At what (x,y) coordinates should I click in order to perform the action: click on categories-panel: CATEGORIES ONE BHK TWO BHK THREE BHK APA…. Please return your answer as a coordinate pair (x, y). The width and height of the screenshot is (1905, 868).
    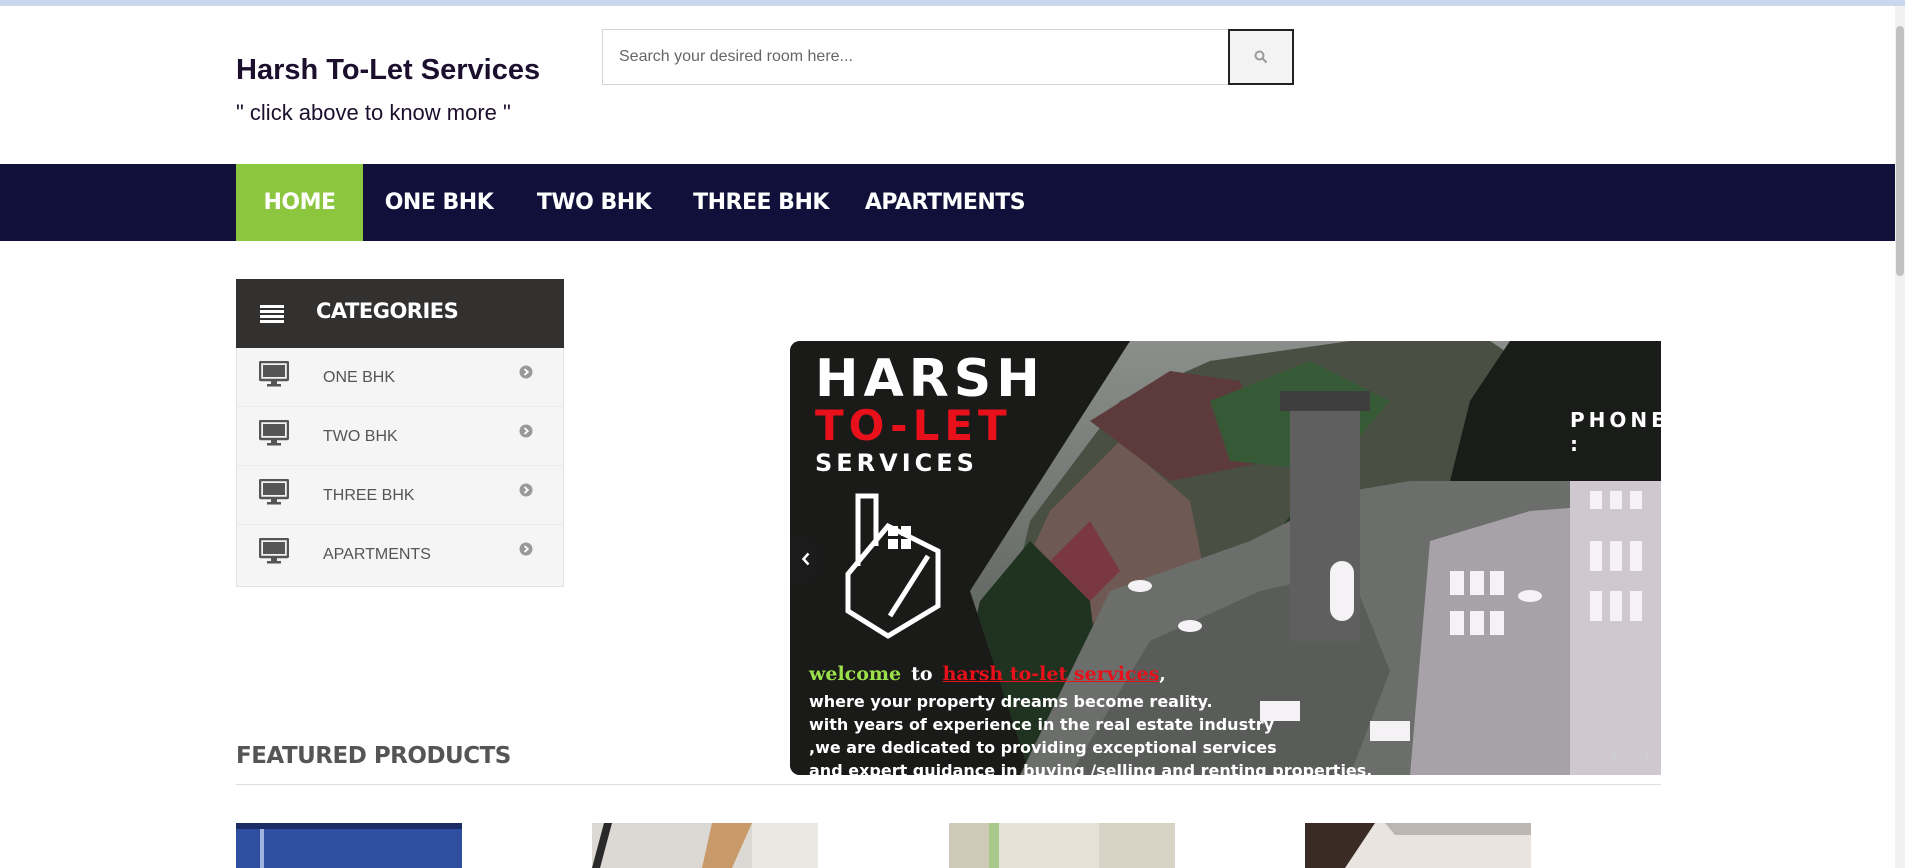
    Looking at the image, I should click on (400, 433).